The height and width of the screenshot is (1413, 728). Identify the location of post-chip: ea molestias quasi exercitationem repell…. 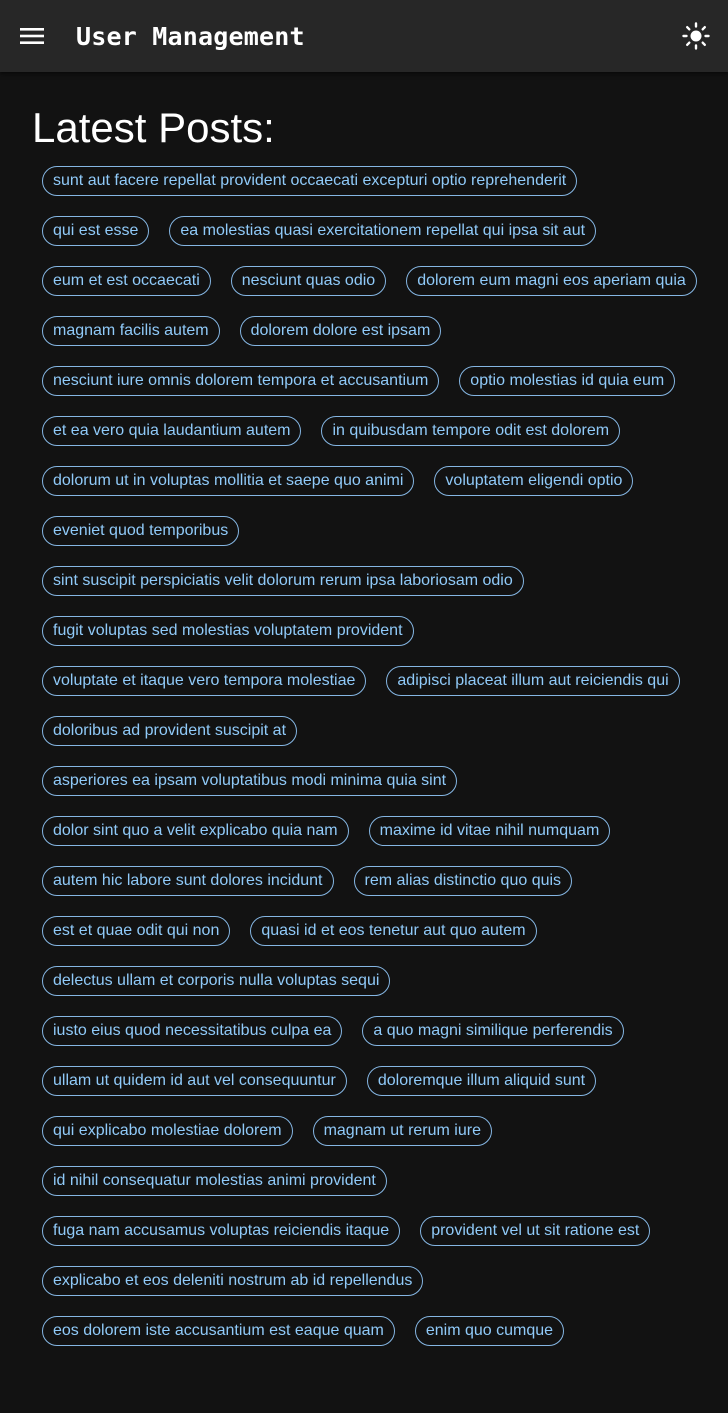
(383, 231).